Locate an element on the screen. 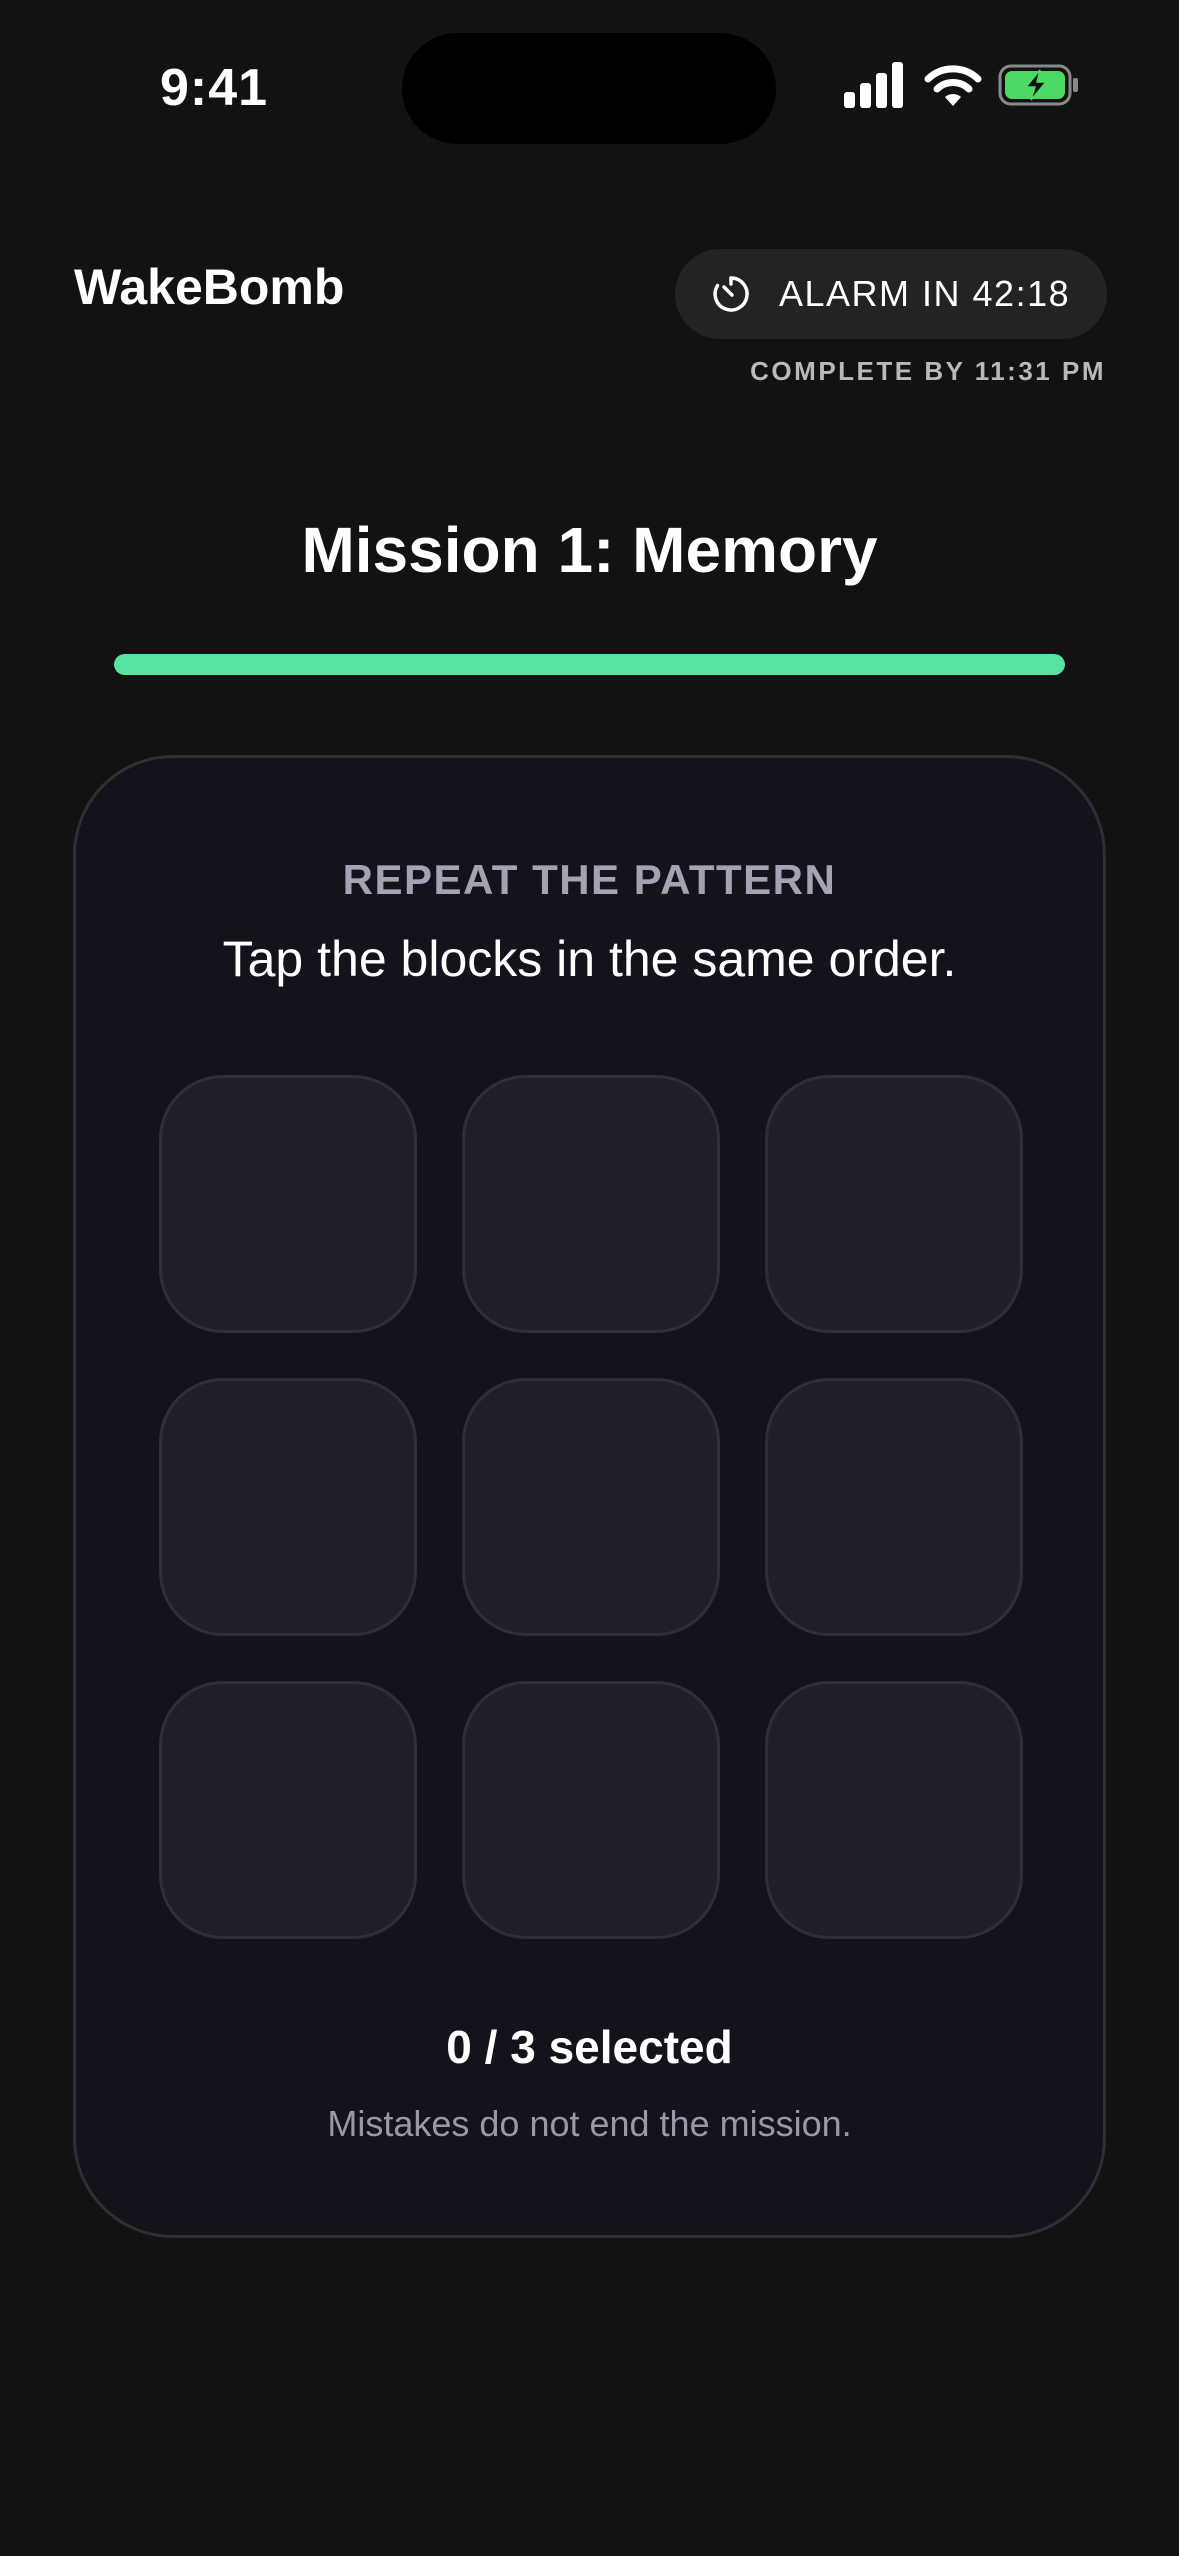  status-icons is located at coordinates (962, 87).